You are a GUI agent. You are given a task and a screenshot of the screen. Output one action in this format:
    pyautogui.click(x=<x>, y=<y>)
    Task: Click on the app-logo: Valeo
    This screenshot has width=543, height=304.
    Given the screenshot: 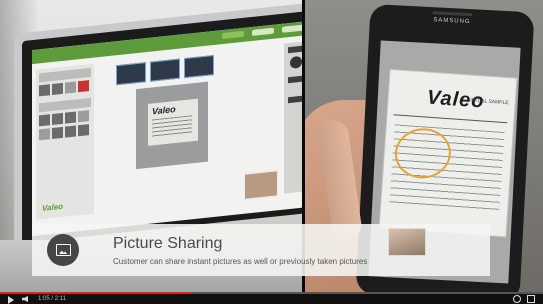 What is the action you would take?
    pyautogui.click(x=53, y=207)
    